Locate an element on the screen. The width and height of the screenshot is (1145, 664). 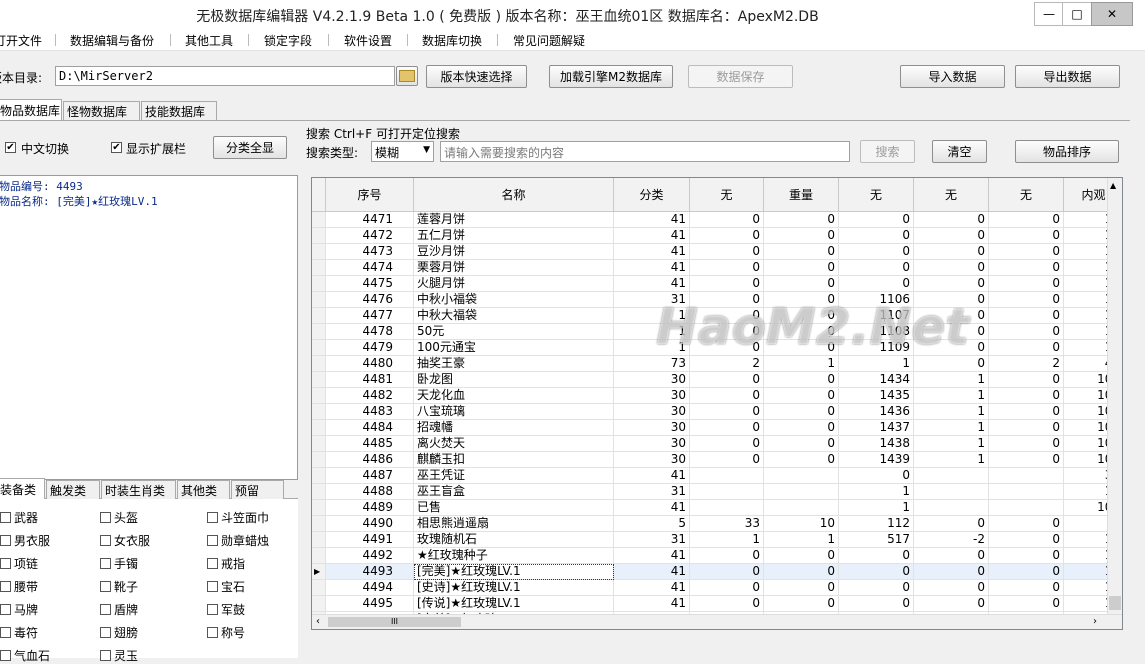
chinese-switch-checkbox: ✔ is located at coordinates (10, 147).